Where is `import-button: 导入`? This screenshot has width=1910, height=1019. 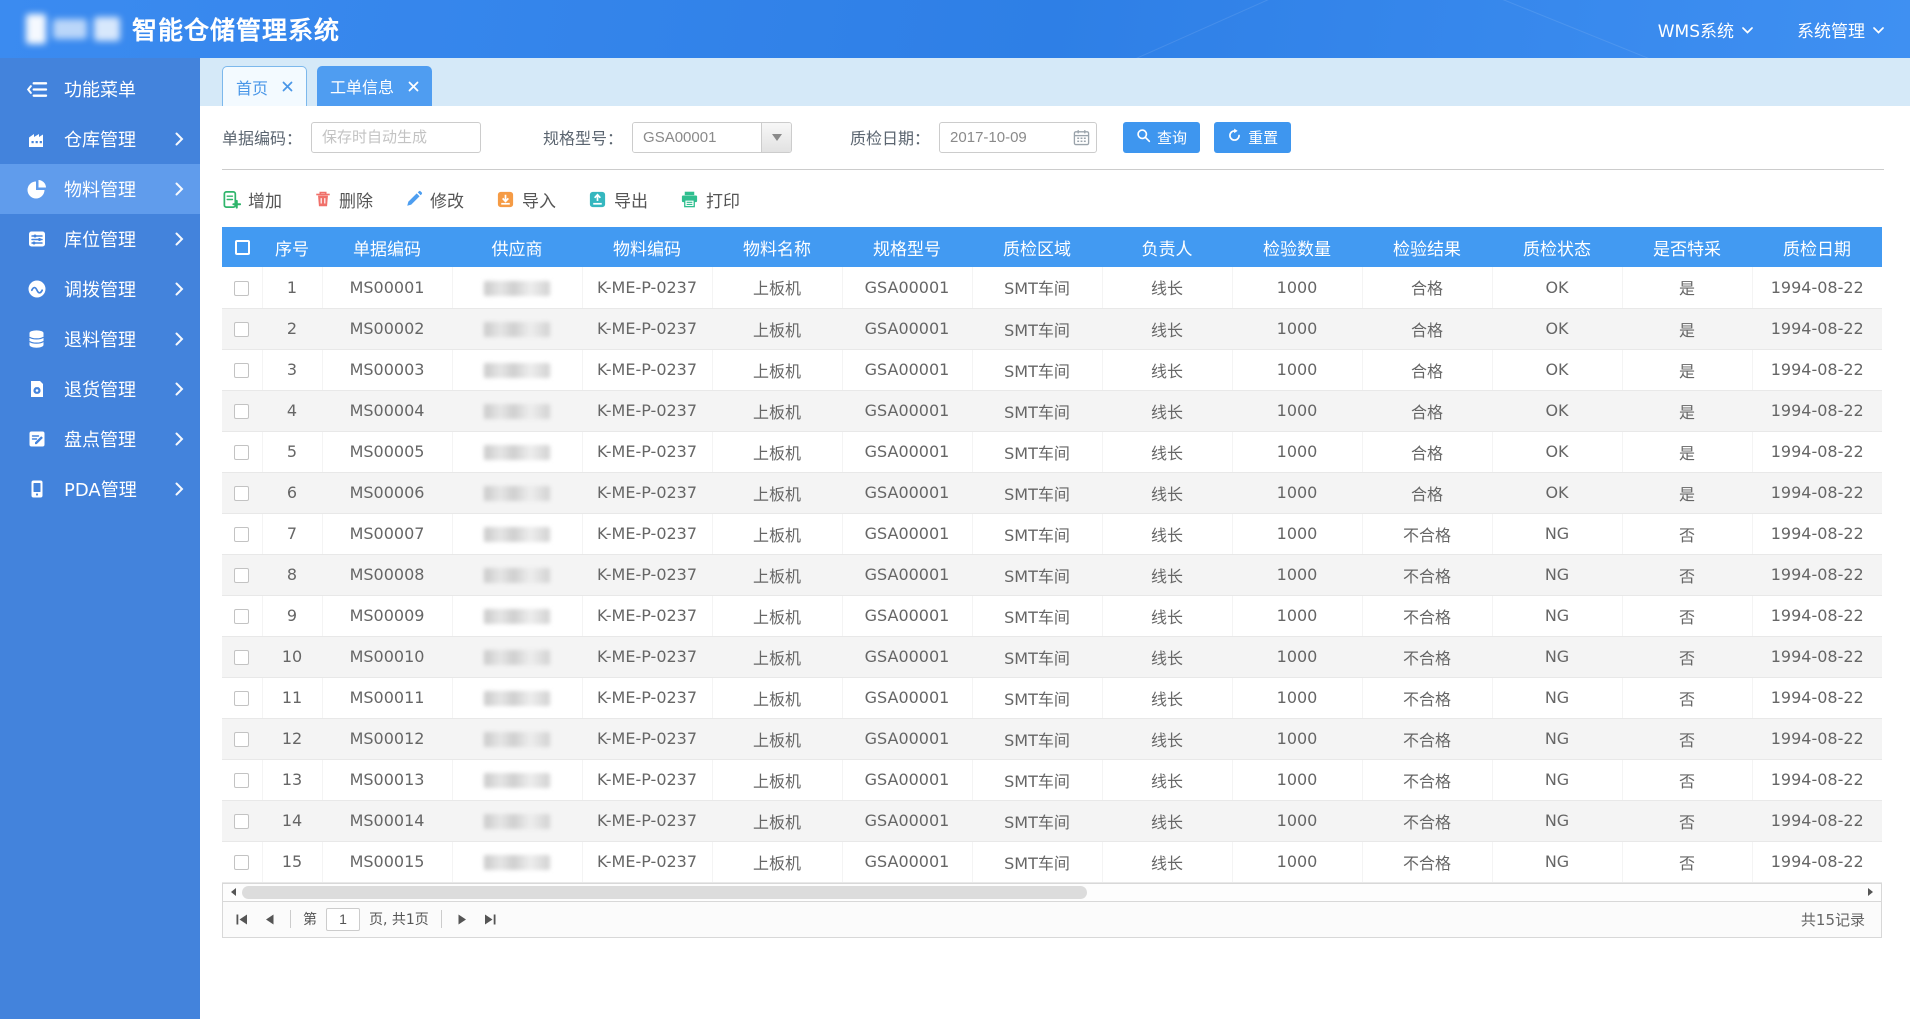
import-button: 导入 is located at coordinates (526, 199).